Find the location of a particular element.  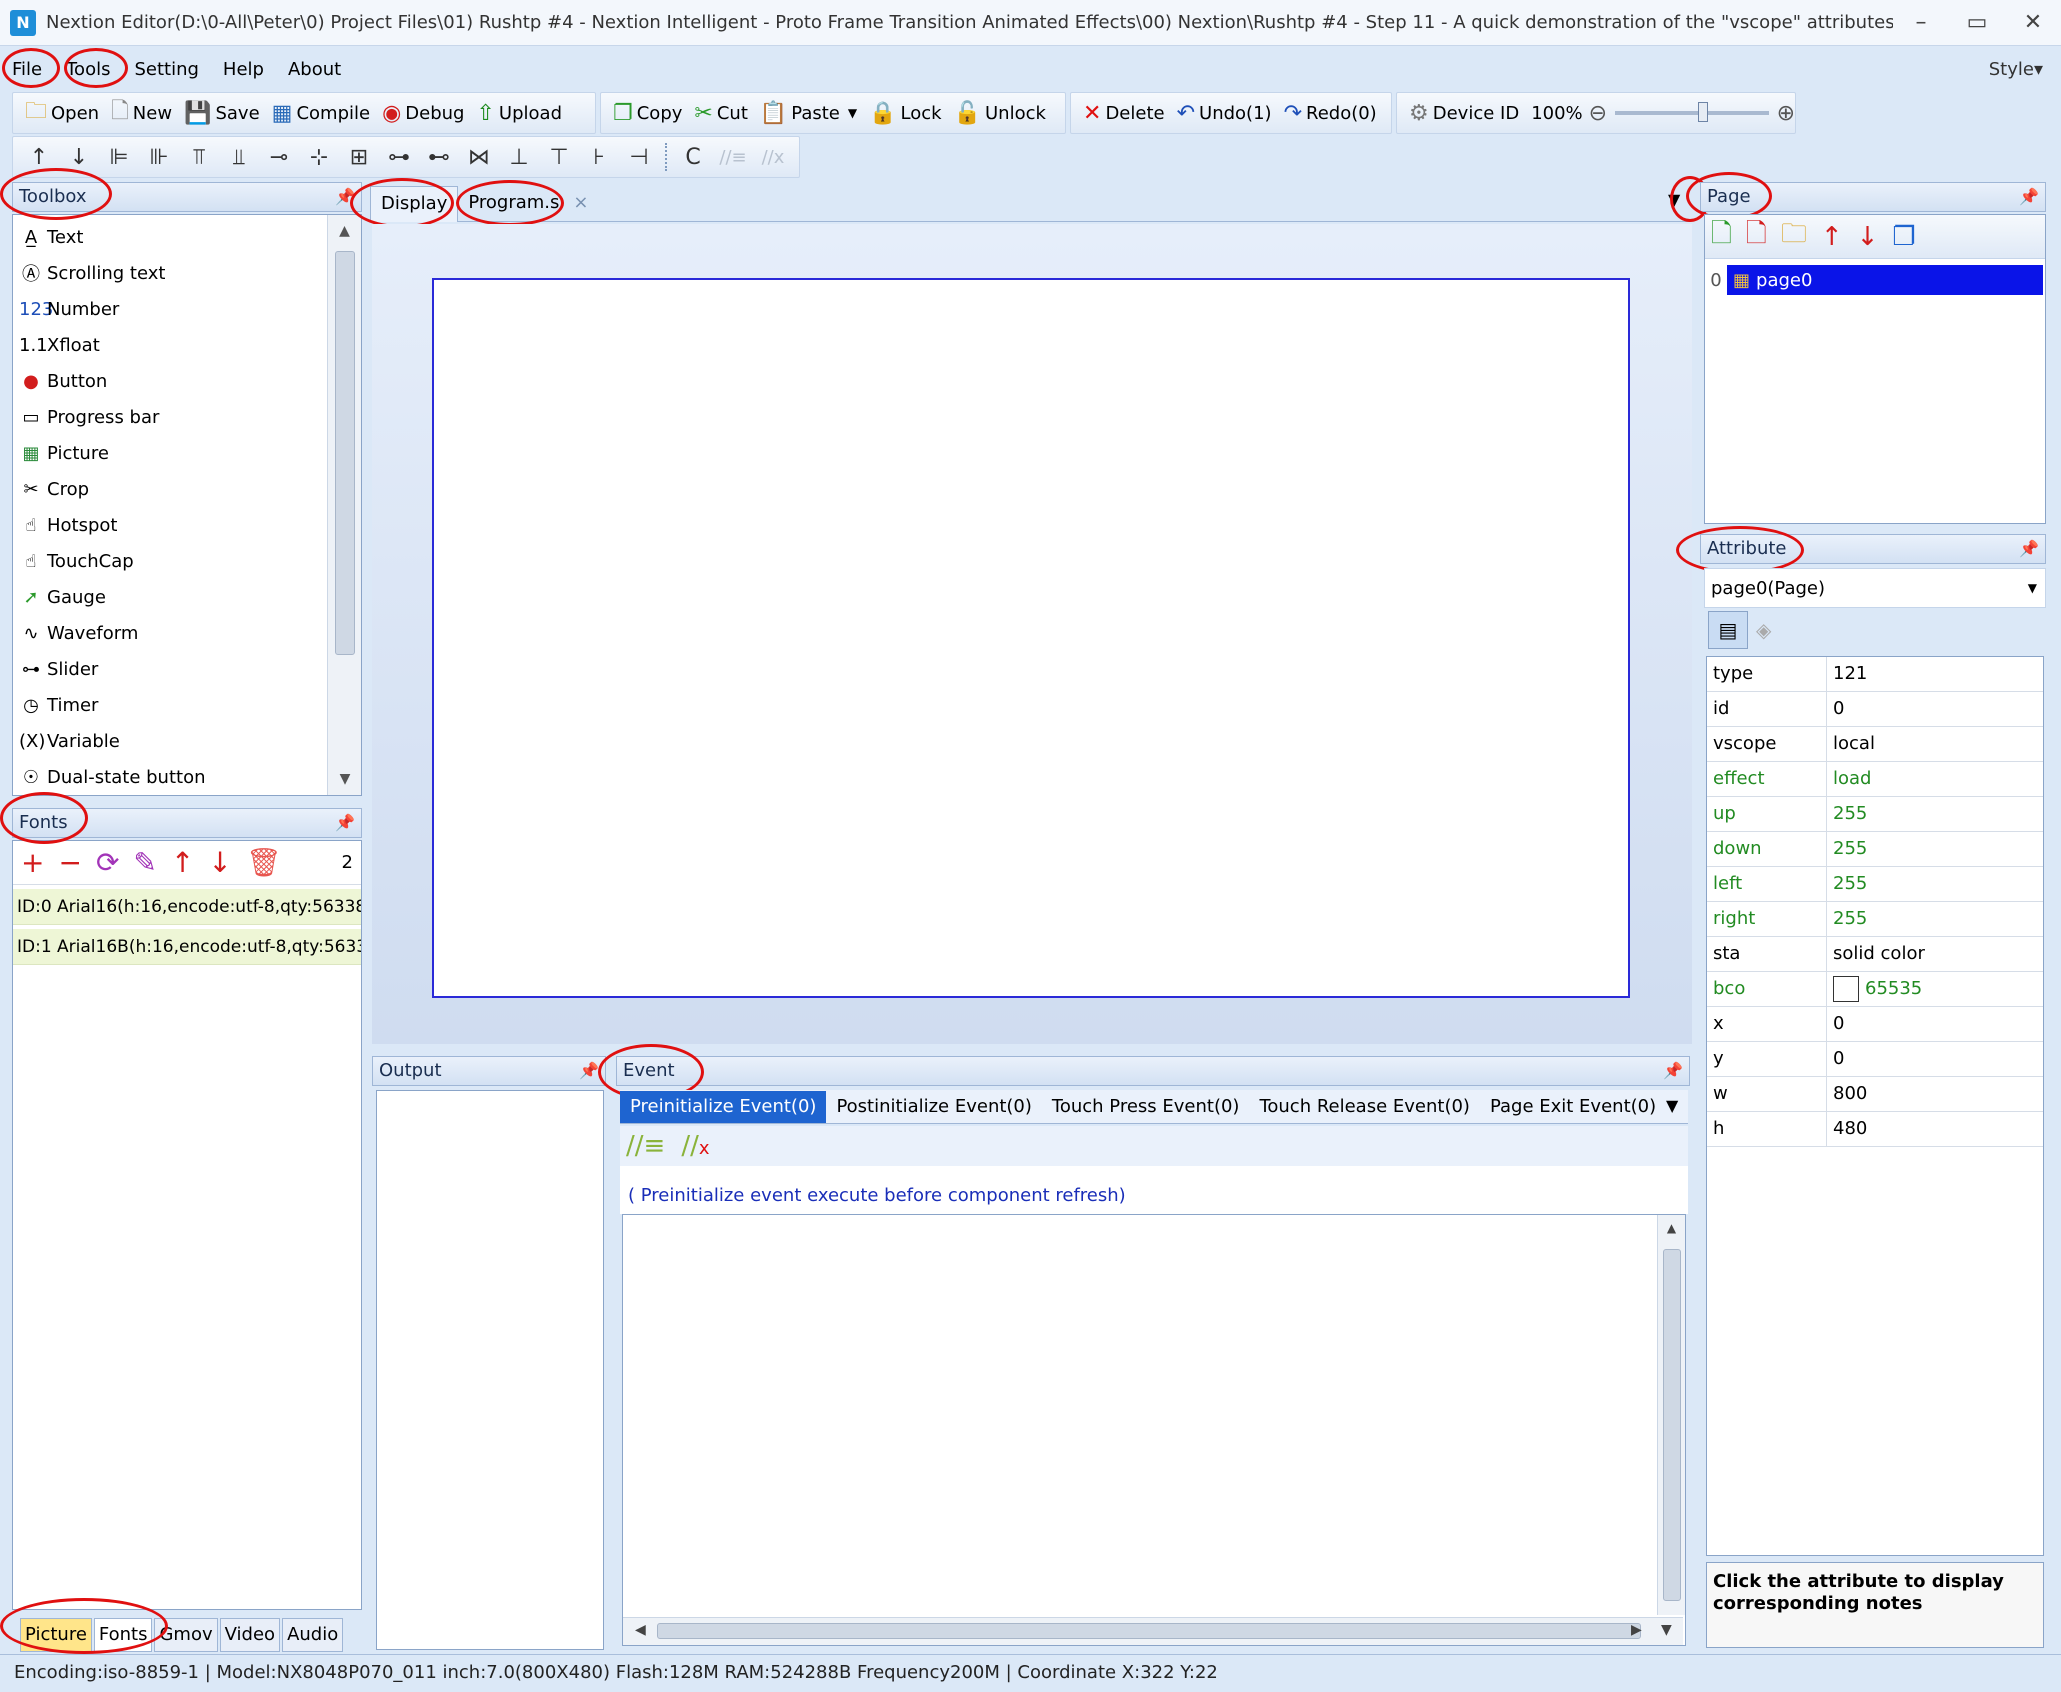

close-window-button: ✕ is located at coordinates (2033, 22).